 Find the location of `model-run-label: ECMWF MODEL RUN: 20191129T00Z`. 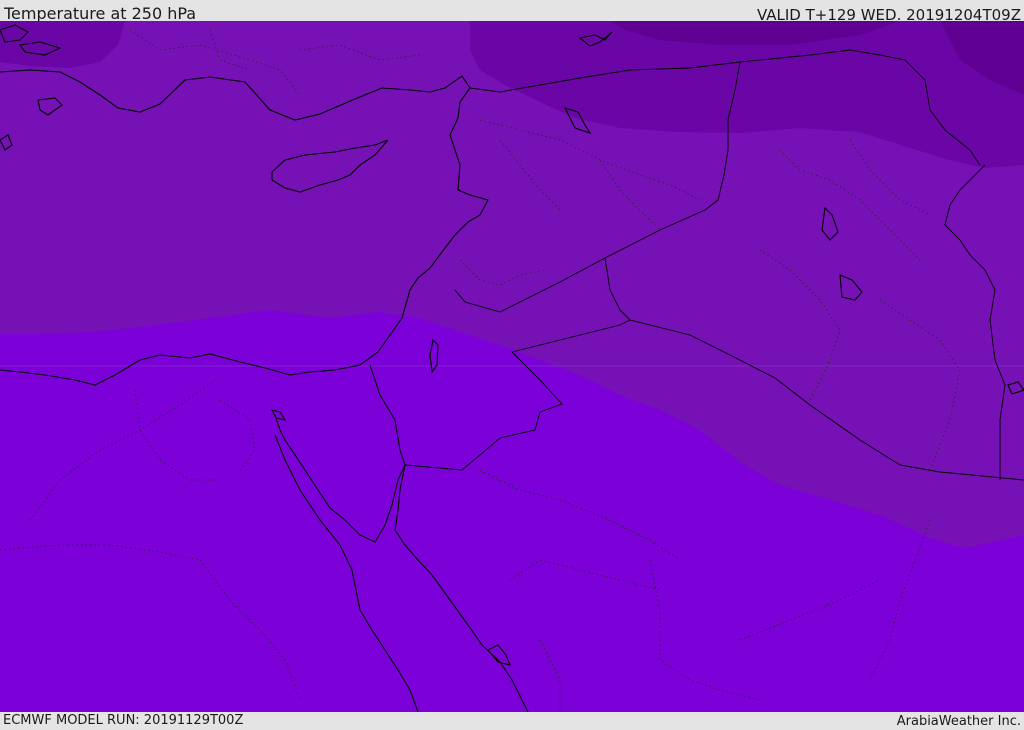

model-run-label: ECMWF MODEL RUN: 20191129T00Z is located at coordinates (123, 720).